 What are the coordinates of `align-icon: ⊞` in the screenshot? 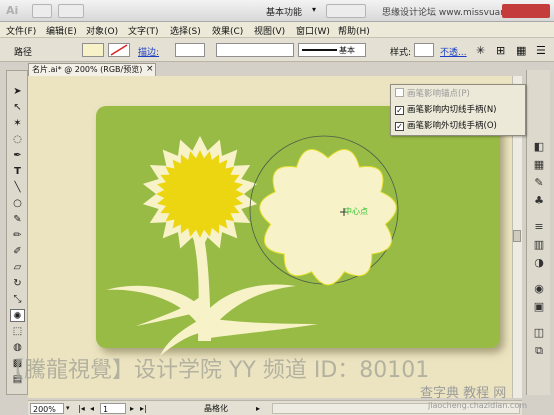 It's located at (500, 50).